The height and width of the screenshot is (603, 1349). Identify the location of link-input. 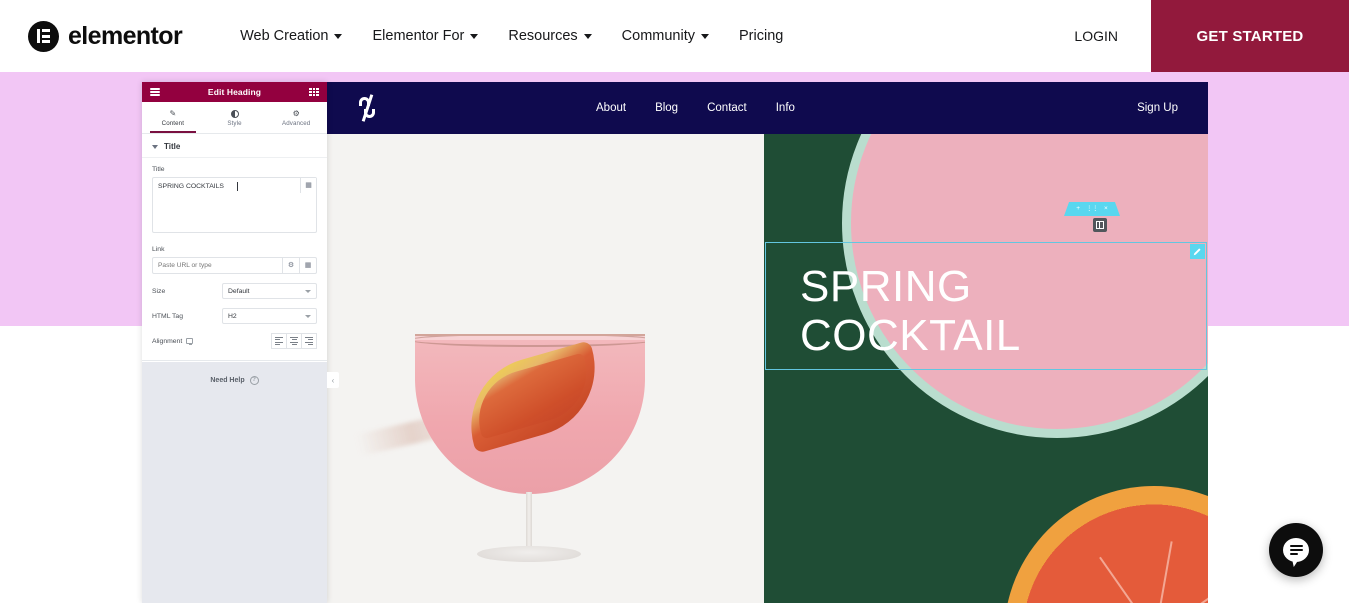
(217, 265).